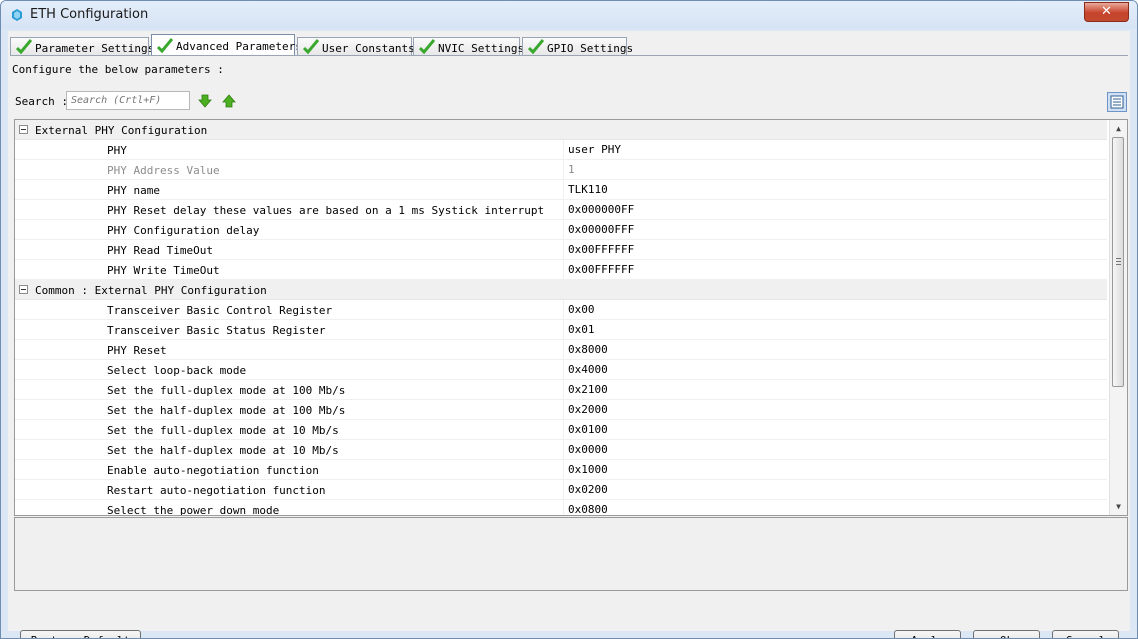  What do you see at coordinates (239, 46) in the screenshot?
I see `tab-label: Advanced Parameters` at bounding box center [239, 46].